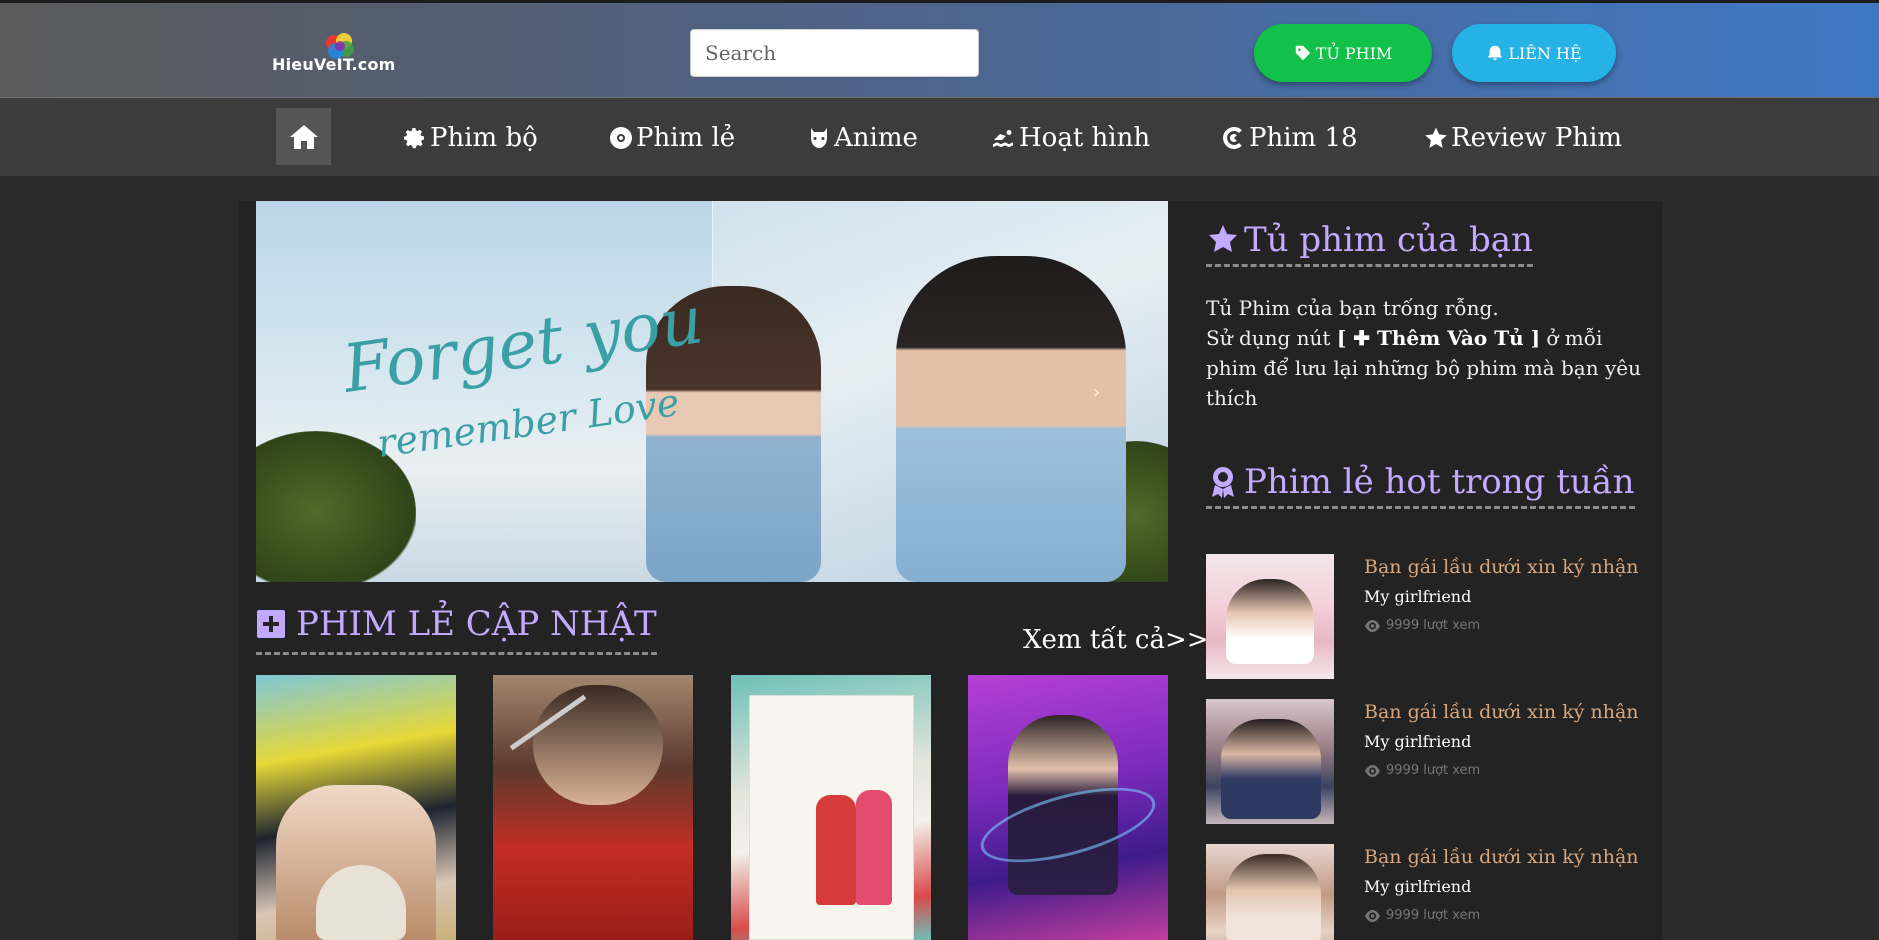 This screenshot has height=940, width=1879. What do you see at coordinates (598, 745) in the screenshot?
I see `poster-face` at bounding box center [598, 745].